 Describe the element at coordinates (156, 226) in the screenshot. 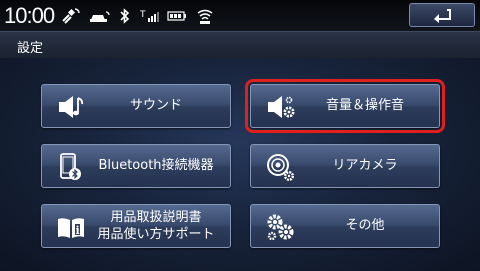

I see `accessory-manual-label: 用品取扱説明書 用品使い方サポート` at that location.